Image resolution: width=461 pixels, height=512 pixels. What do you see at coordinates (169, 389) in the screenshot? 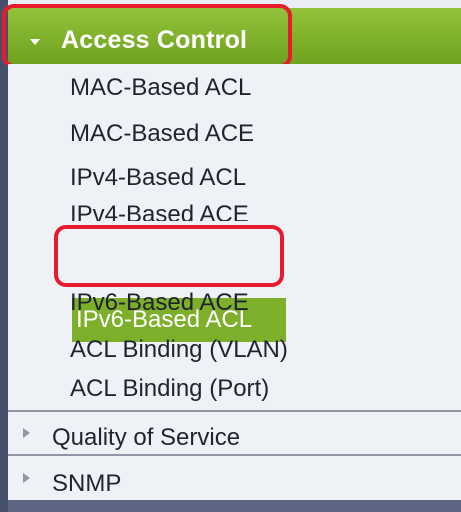
I see `acl-binding-port-item: ACL Binding (Port)` at bounding box center [169, 389].